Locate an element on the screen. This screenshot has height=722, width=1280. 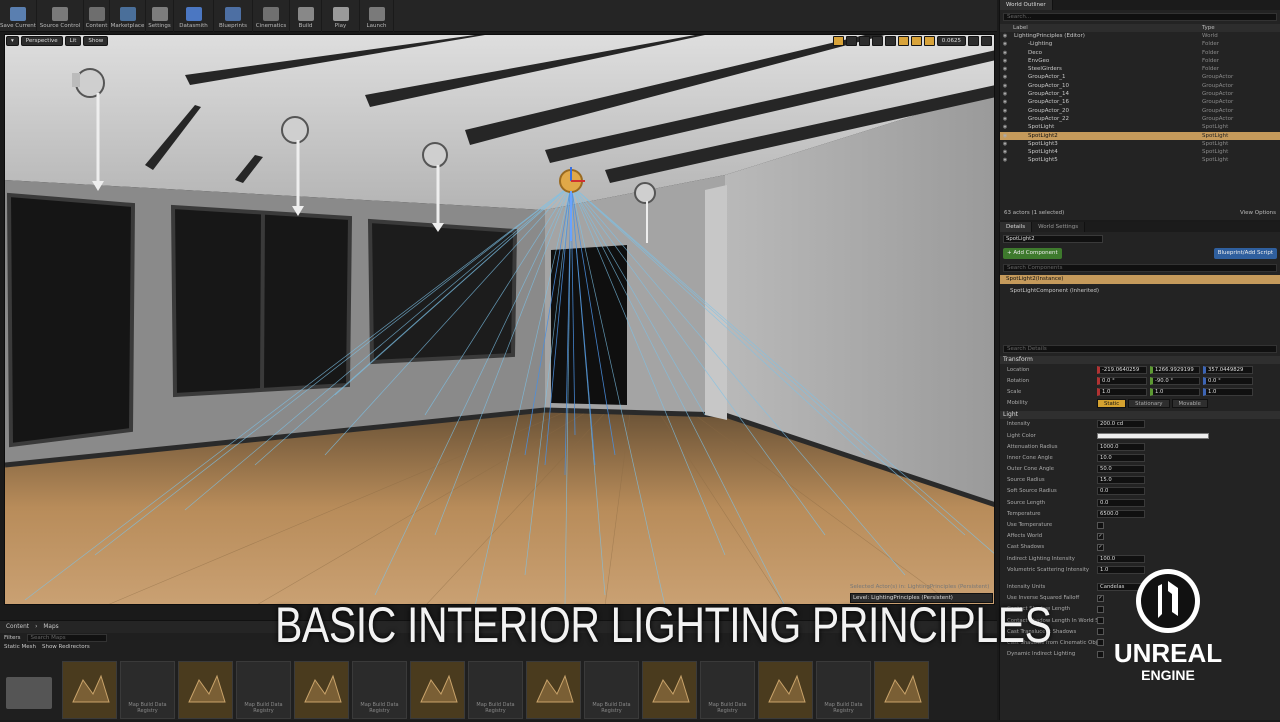
asset-search-input: Search Maps is located at coordinates (66, 637).